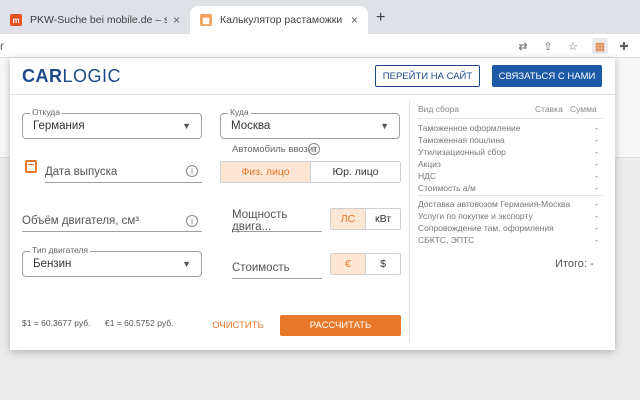  I want to click on company-option: Юр. лицо, so click(355, 172).